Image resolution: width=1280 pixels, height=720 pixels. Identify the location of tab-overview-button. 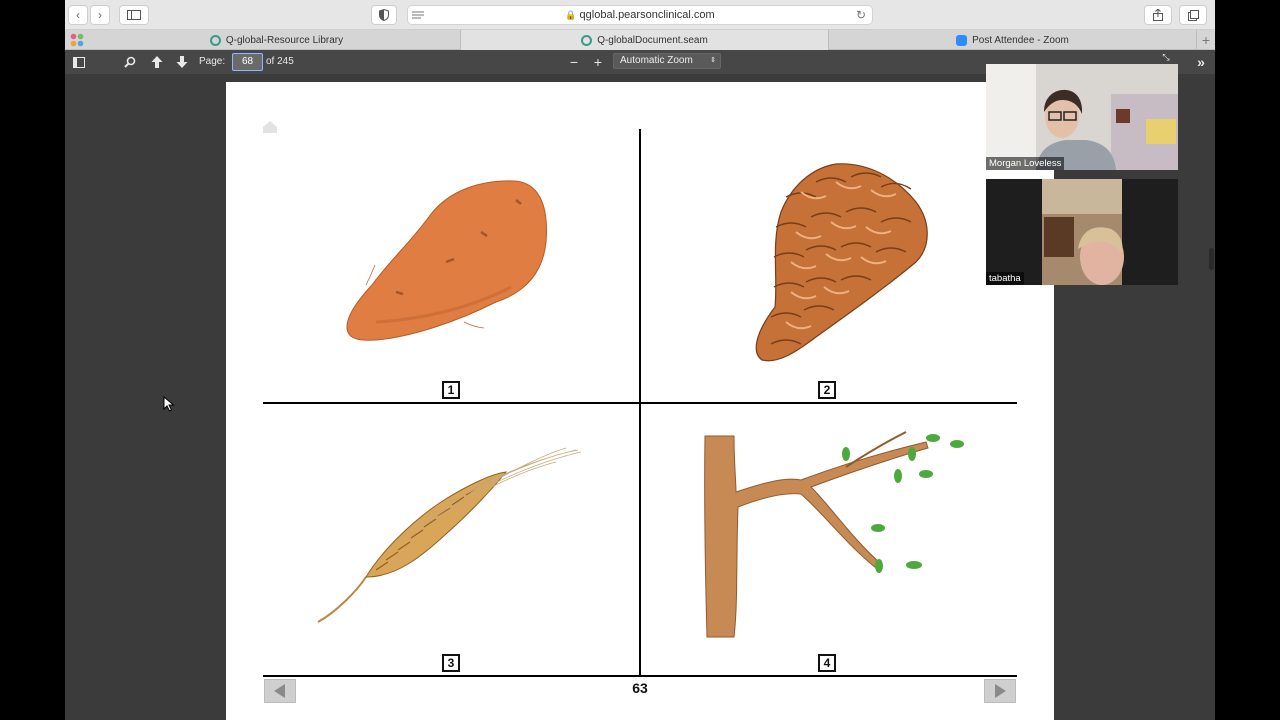
(1193, 15).